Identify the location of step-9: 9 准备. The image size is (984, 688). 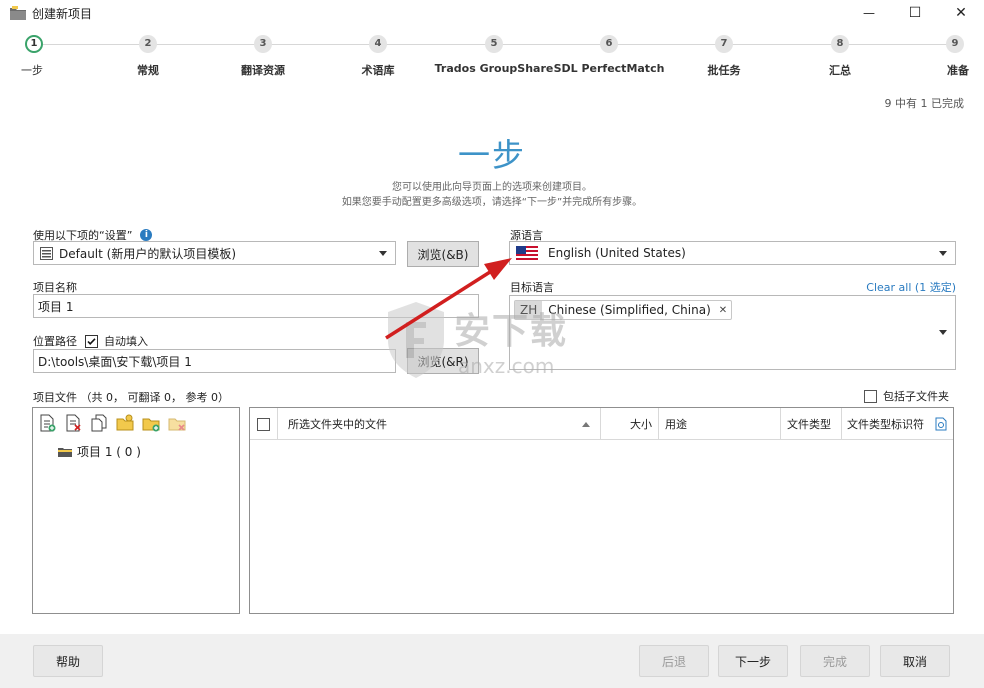
(939, 56).